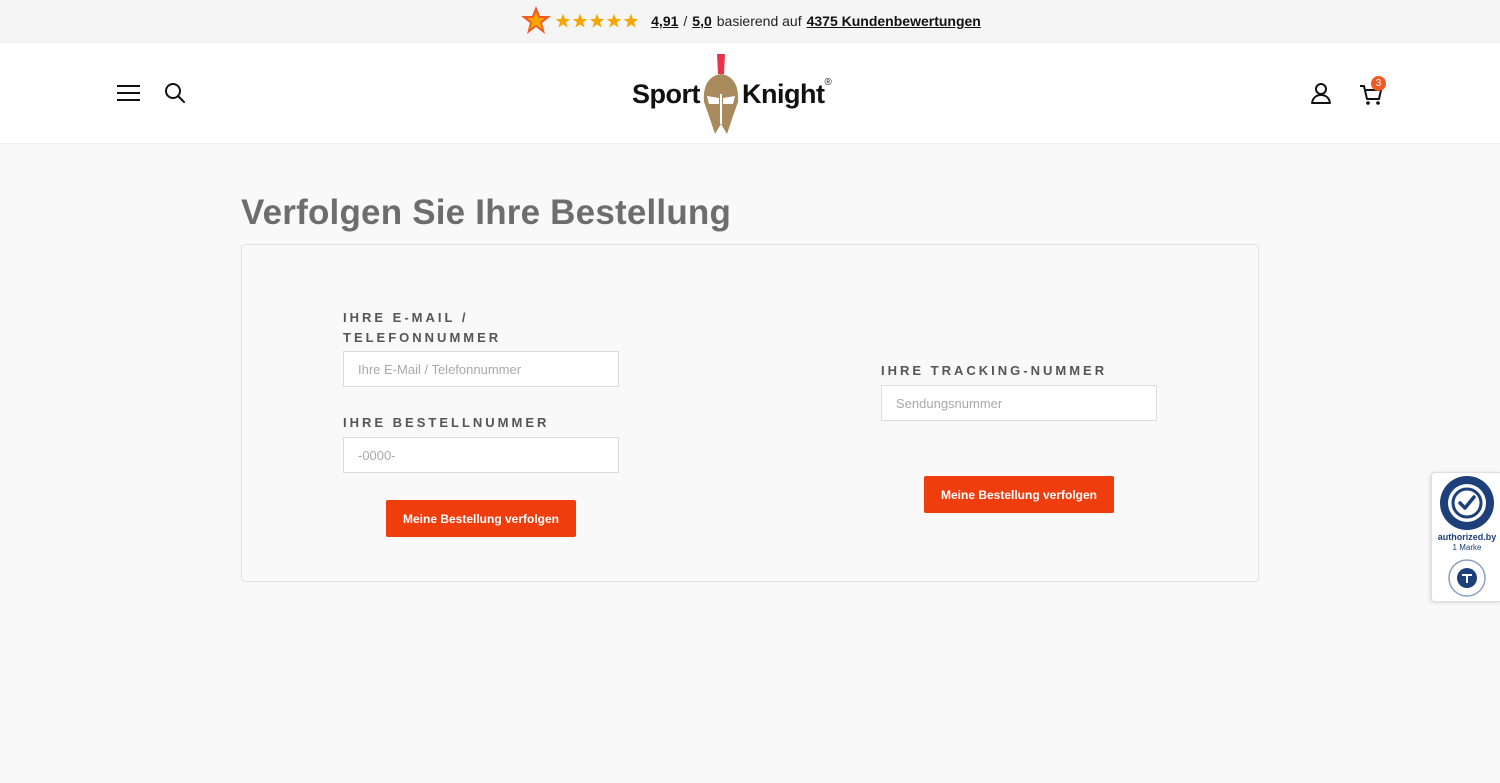 The width and height of the screenshot is (1500, 783). I want to click on knight-helmet-icon, so click(721, 94).